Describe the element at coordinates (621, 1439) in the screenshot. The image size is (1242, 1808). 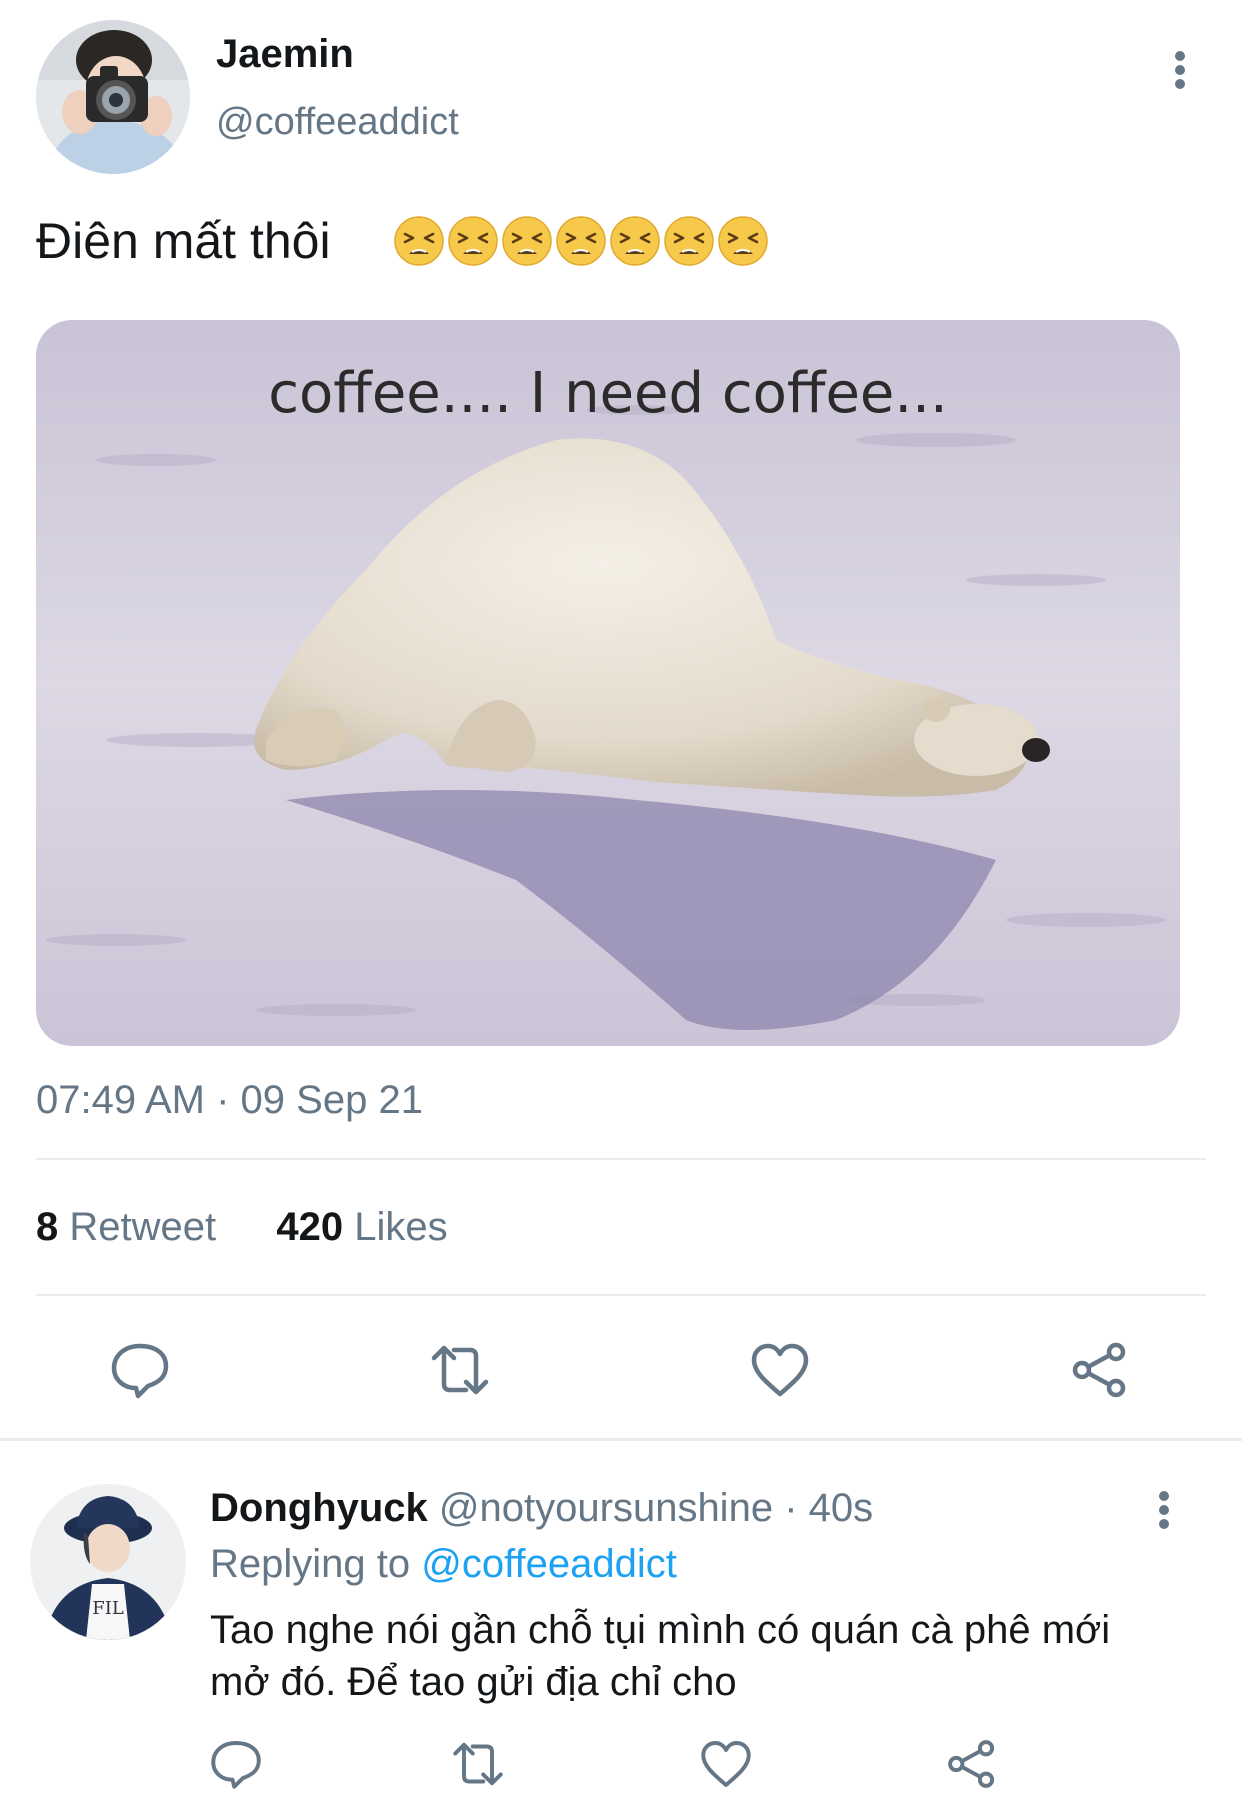
I see `thread-separator` at that location.